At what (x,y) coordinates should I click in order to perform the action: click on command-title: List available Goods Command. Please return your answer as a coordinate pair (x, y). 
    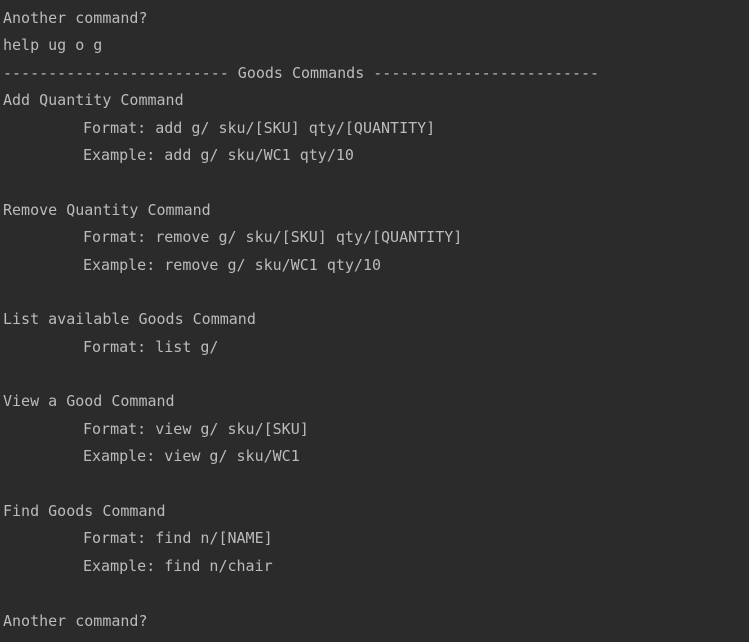
    Looking at the image, I should click on (129, 319).